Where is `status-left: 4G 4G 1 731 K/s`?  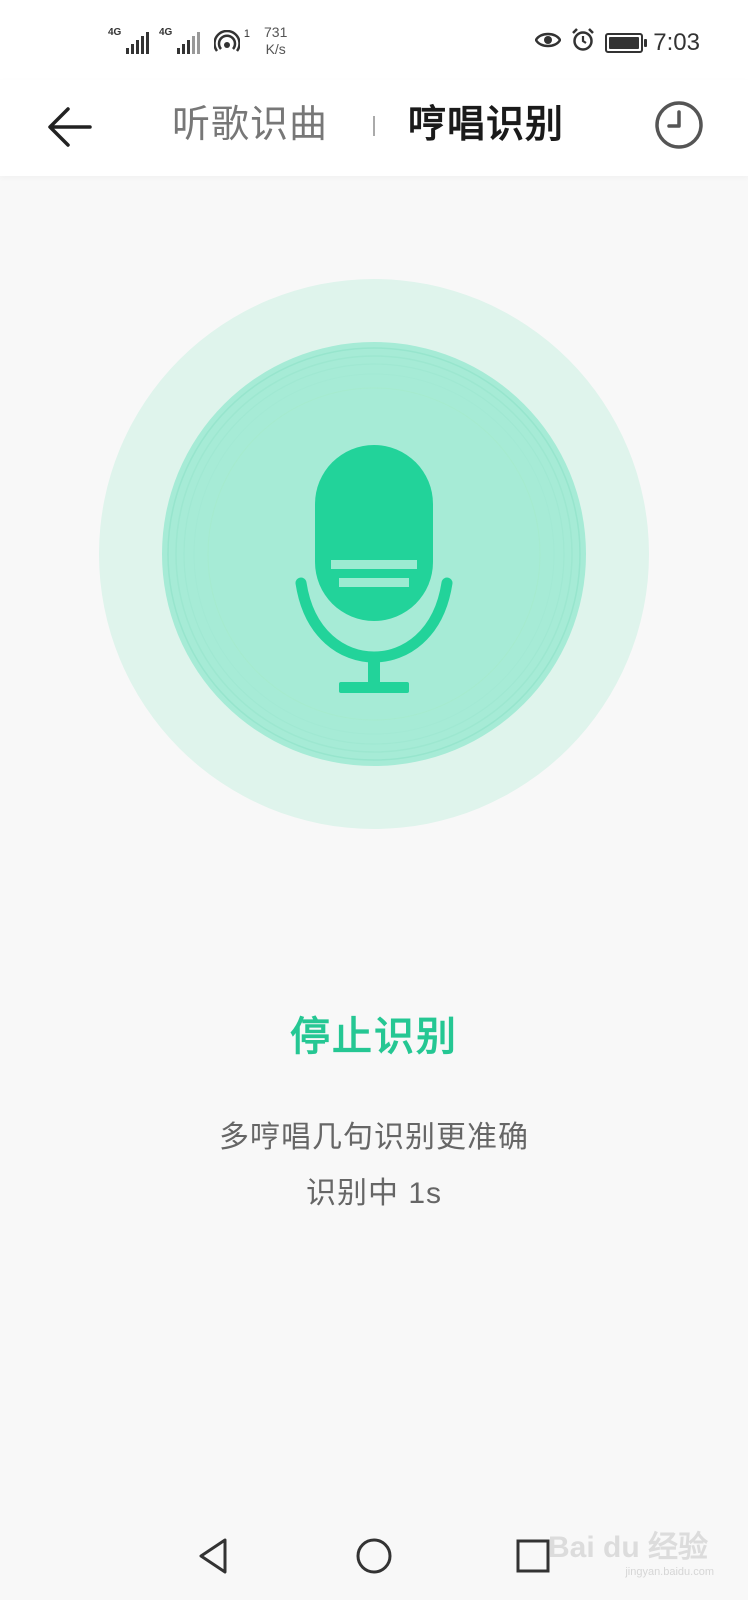
status-left: 4G 4G 1 731 K/s is located at coordinates (197, 41).